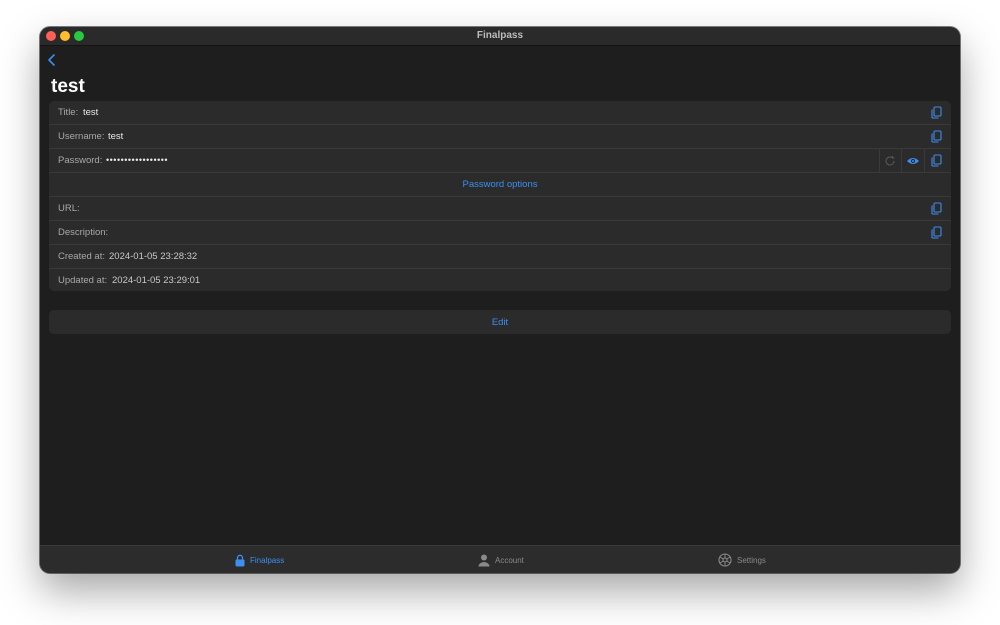 The width and height of the screenshot is (1000, 625). What do you see at coordinates (725, 560) in the screenshot?
I see `gear-icon` at bounding box center [725, 560].